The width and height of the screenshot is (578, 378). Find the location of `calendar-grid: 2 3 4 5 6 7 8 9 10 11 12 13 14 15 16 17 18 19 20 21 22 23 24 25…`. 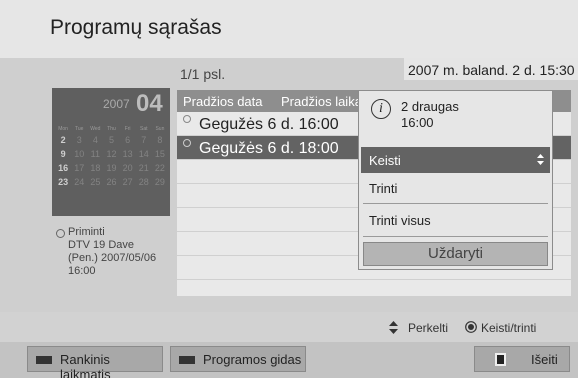

calendar-grid: 2 3 4 5 6 7 8 9 10 11 12 13 14 15 16 17 18 19 20 21 22 23 24 25… is located at coordinates (111, 161).